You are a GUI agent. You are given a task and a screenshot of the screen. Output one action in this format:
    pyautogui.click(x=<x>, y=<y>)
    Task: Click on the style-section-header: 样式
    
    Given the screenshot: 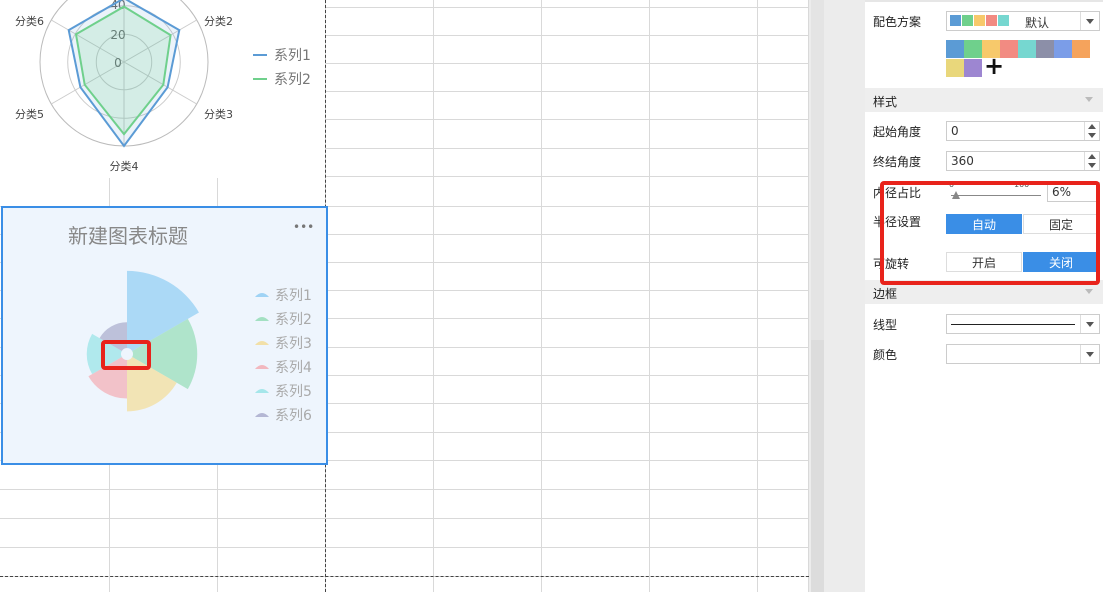 What is the action you would take?
    pyautogui.click(x=984, y=100)
    